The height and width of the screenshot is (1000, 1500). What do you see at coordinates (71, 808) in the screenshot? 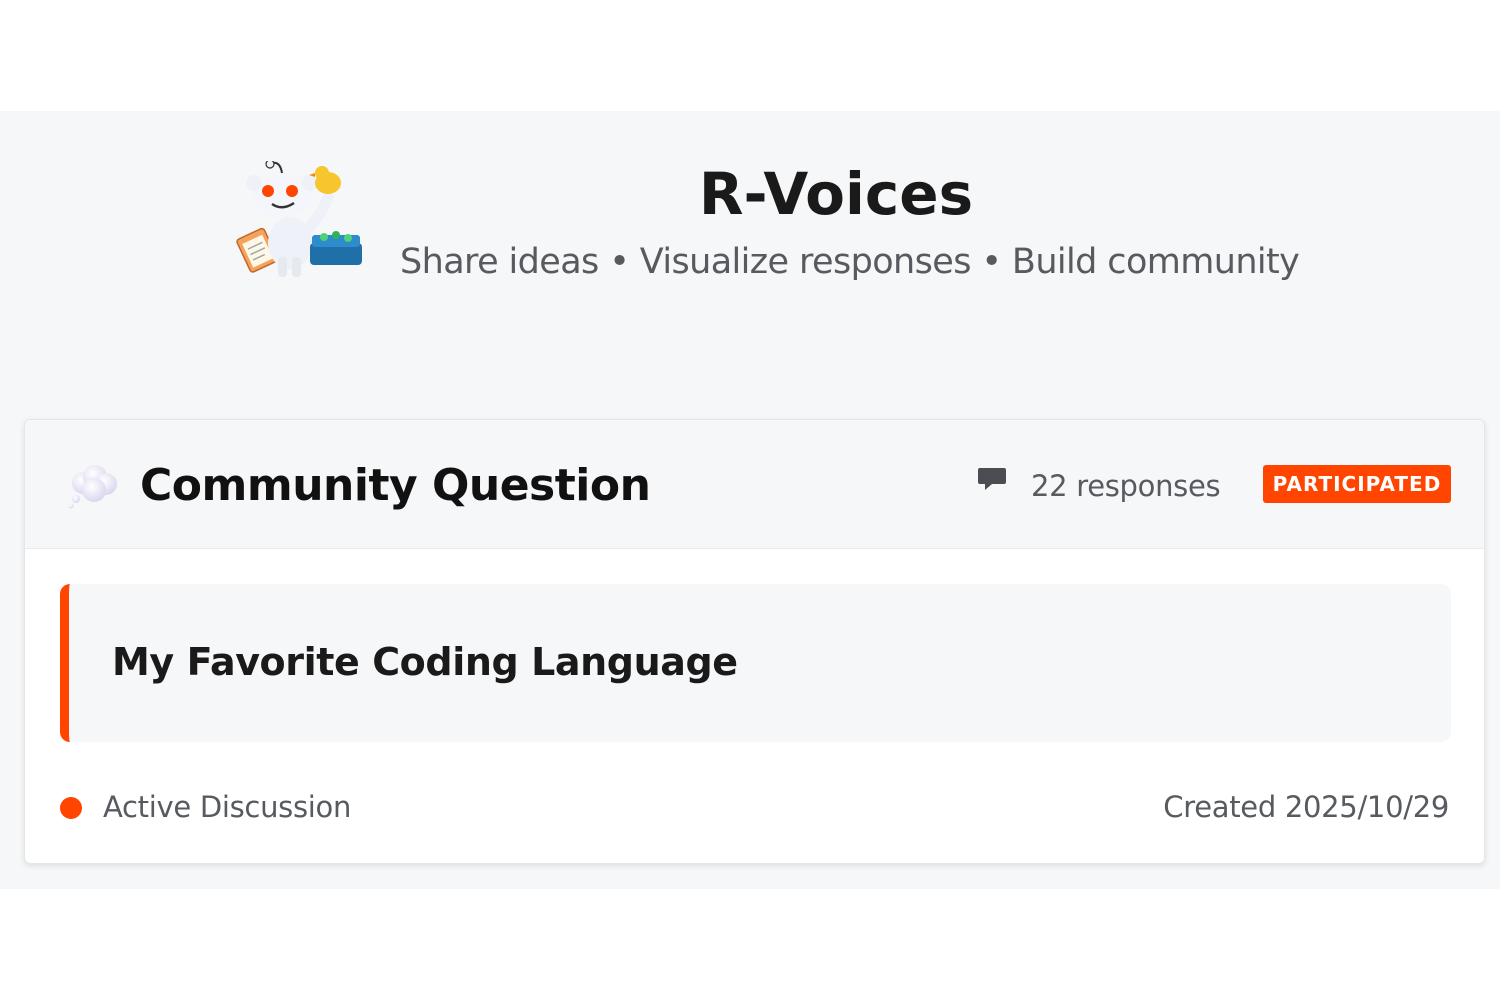
I see `status-dot` at bounding box center [71, 808].